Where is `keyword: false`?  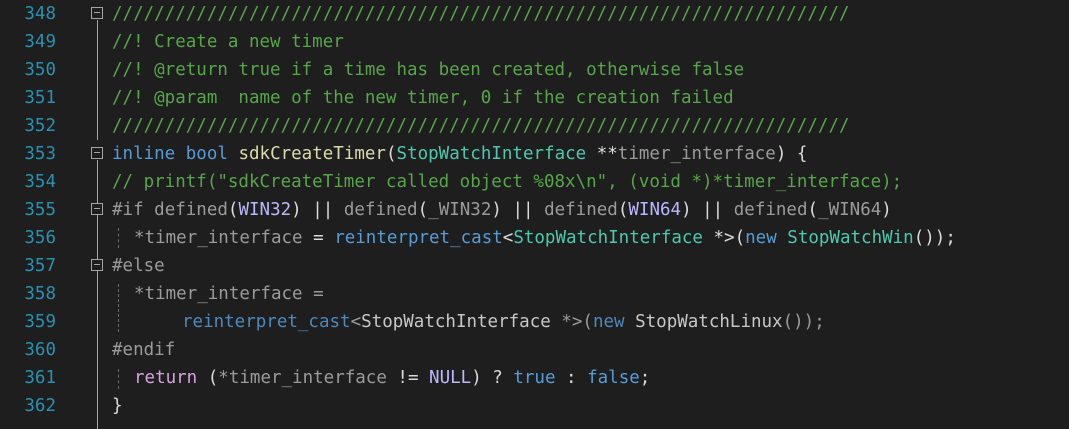 keyword: false is located at coordinates (613, 378).